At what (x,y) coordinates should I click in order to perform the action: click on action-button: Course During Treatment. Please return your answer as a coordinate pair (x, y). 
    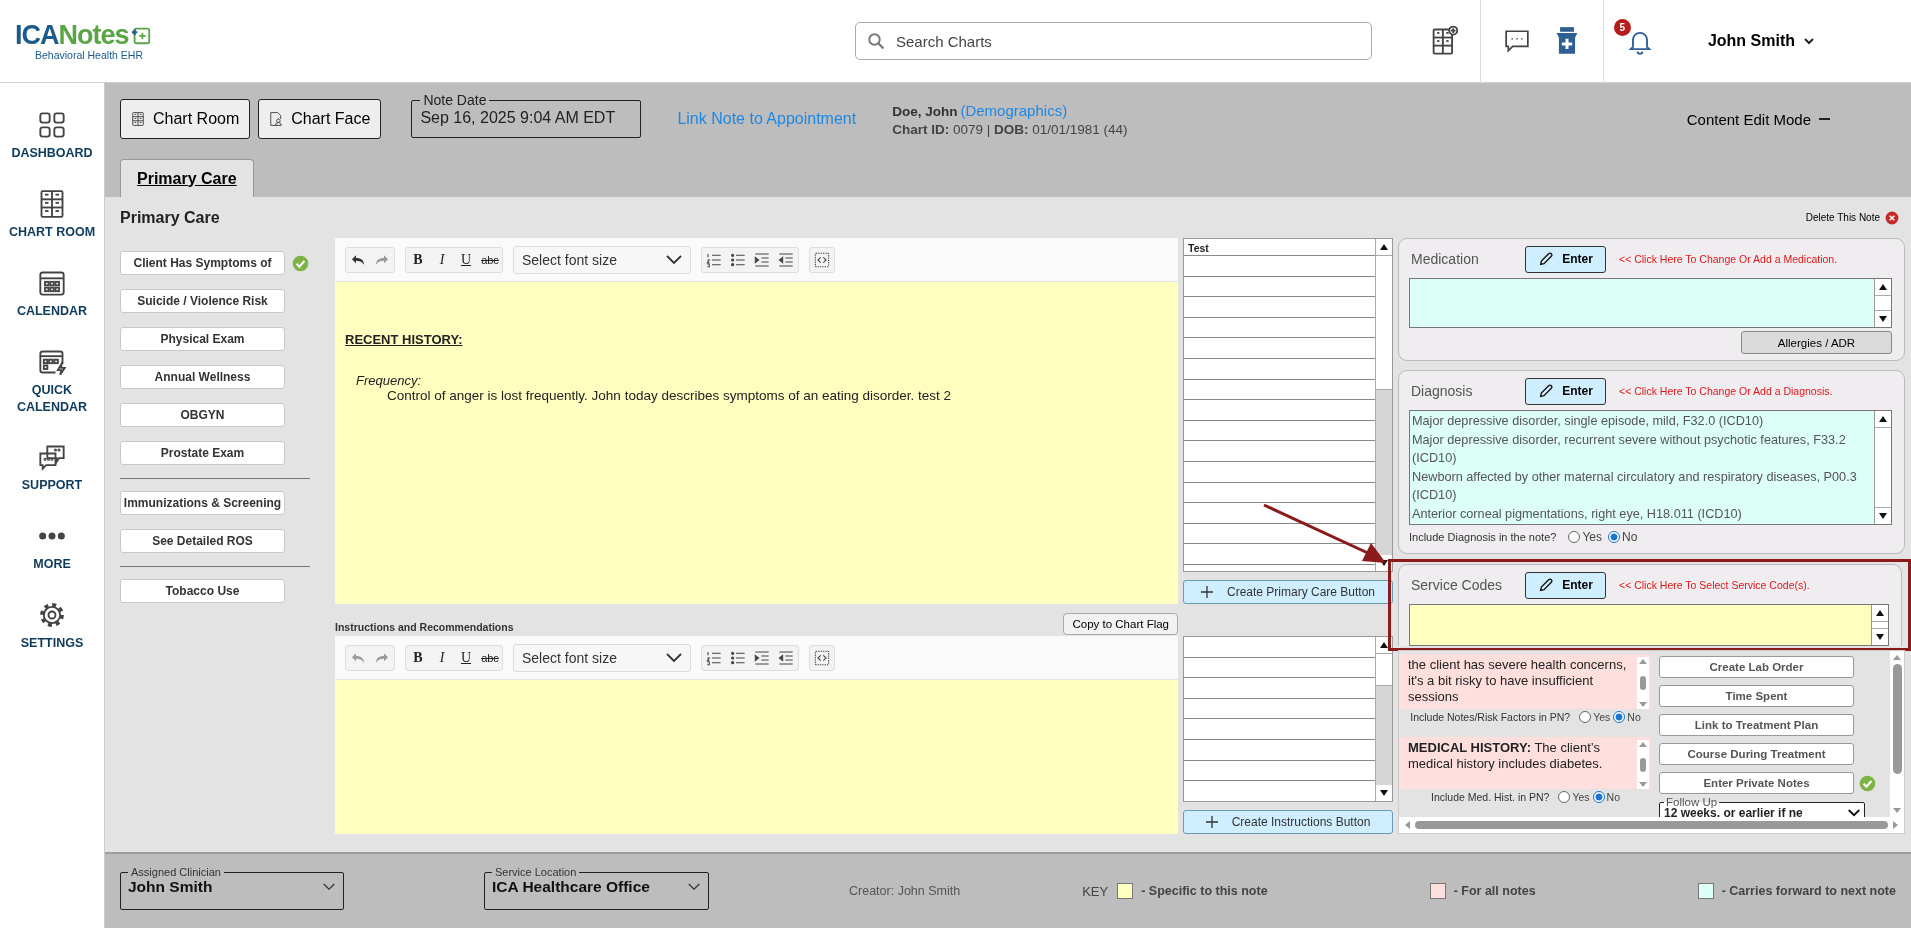
    Looking at the image, I should click on (1756, 754).